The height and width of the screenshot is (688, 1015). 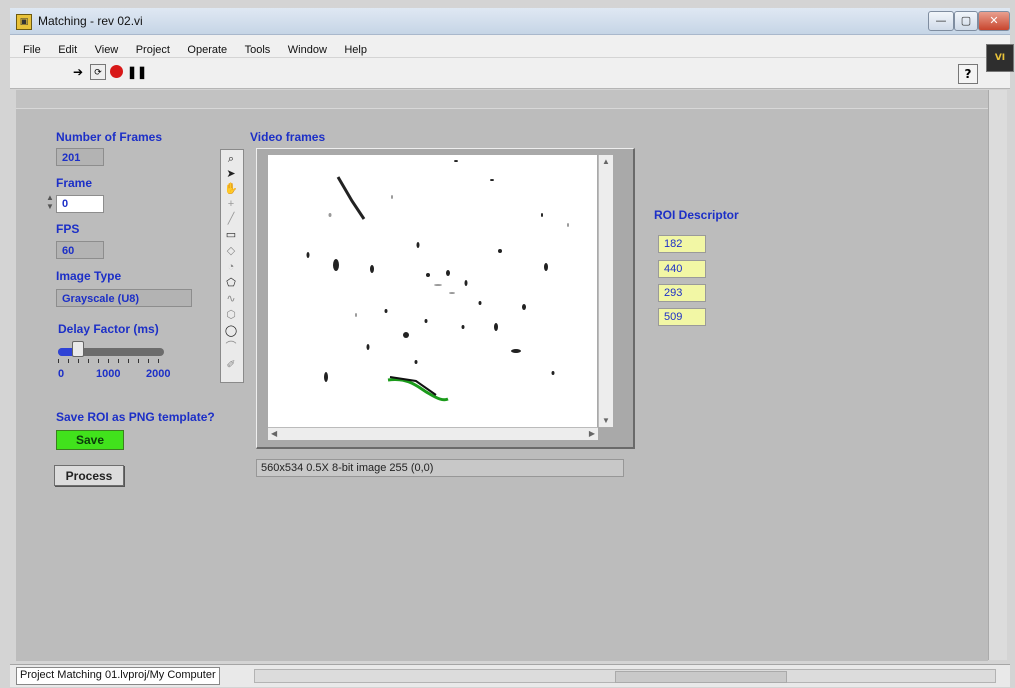 What do you see at coordinates (89, 276) in the screenshot?
I see `image-type-label: Image Type` at bounding box center [89, 276].